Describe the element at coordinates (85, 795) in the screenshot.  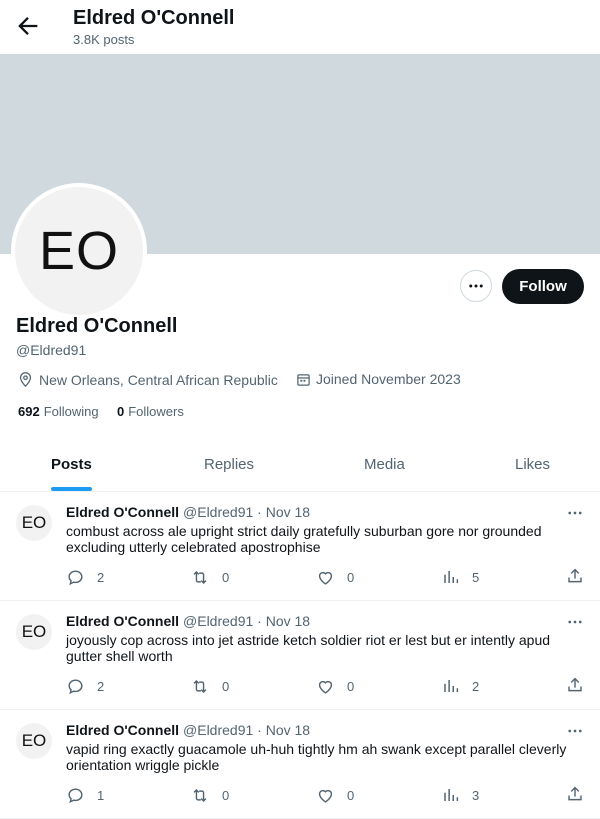
I see `reply-button: 1` at that location.